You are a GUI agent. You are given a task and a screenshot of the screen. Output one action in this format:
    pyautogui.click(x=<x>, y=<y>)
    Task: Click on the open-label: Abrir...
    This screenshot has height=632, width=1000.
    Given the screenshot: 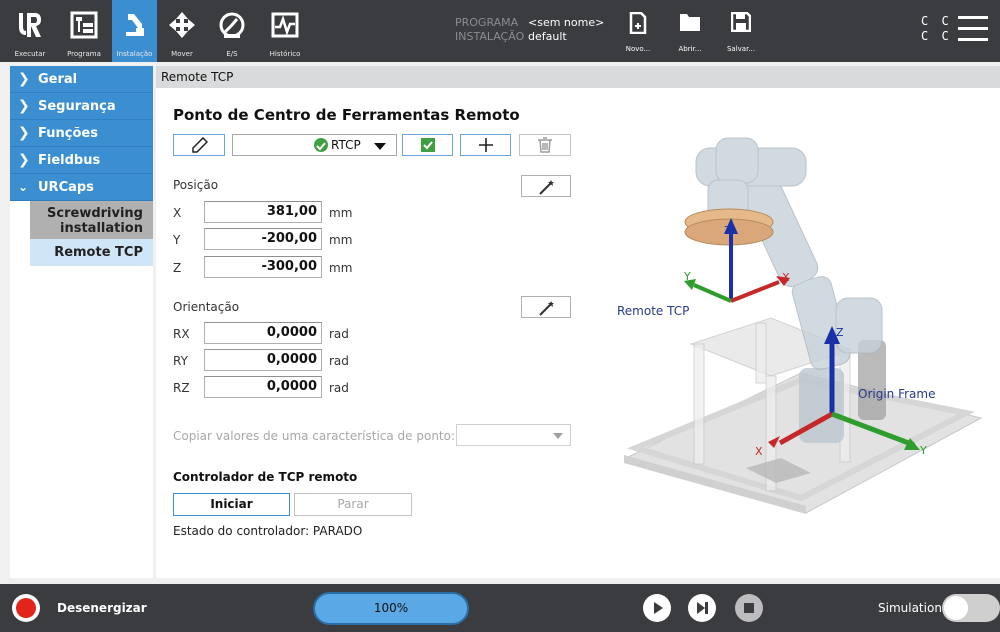 What is the action you would take?
    pyautogui.click(x=690, y=49)
    